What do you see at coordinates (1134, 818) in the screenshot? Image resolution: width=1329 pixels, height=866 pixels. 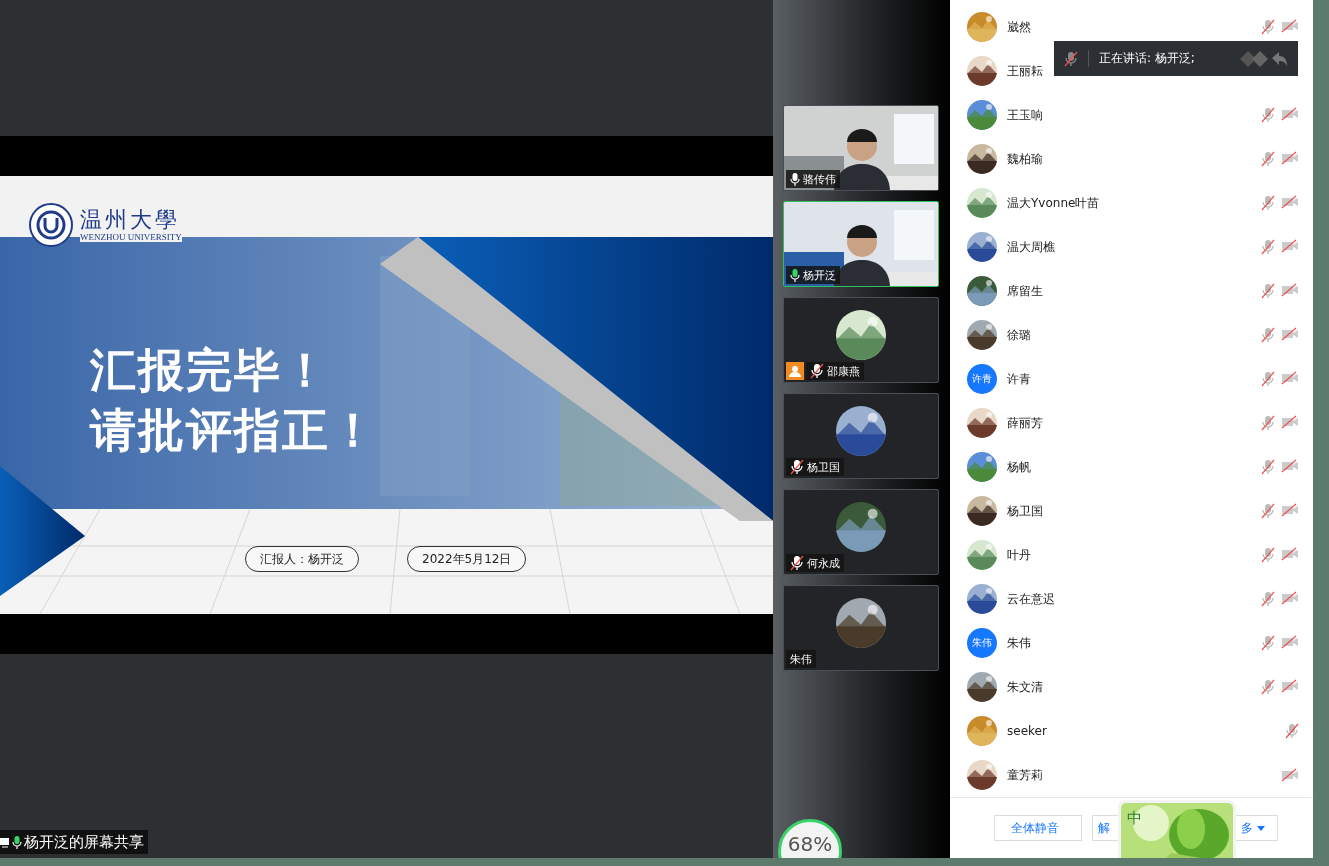 I see `input-mode: 中` at bounding box center [1134, 818].